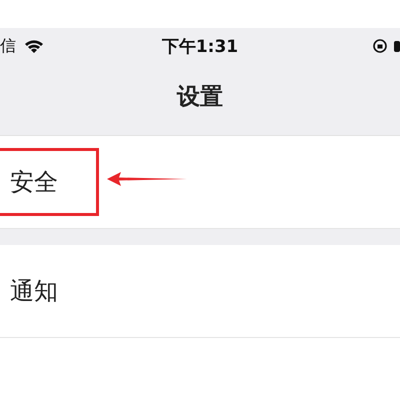  What do you see at coordinates (200, 47) in the screenshot?
I see `status-time: 下午1:31` at bounding box center [200, 47].